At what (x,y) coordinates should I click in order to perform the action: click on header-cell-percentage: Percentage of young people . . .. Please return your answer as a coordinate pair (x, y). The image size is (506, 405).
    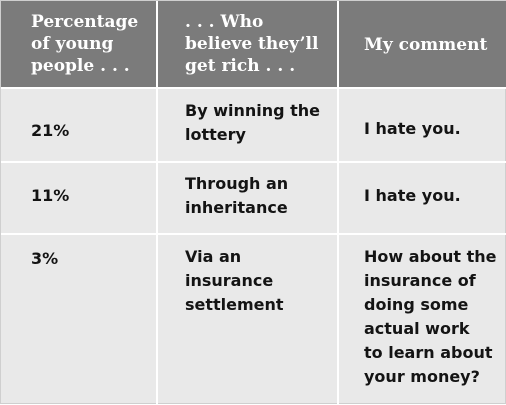
    Looking at the image, I should click on (78, 44).